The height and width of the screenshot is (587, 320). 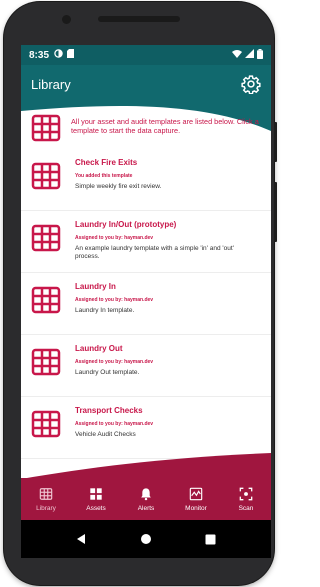 I want to click on template-description: Simple weekly fire exit review., so click(x=118, y=186).